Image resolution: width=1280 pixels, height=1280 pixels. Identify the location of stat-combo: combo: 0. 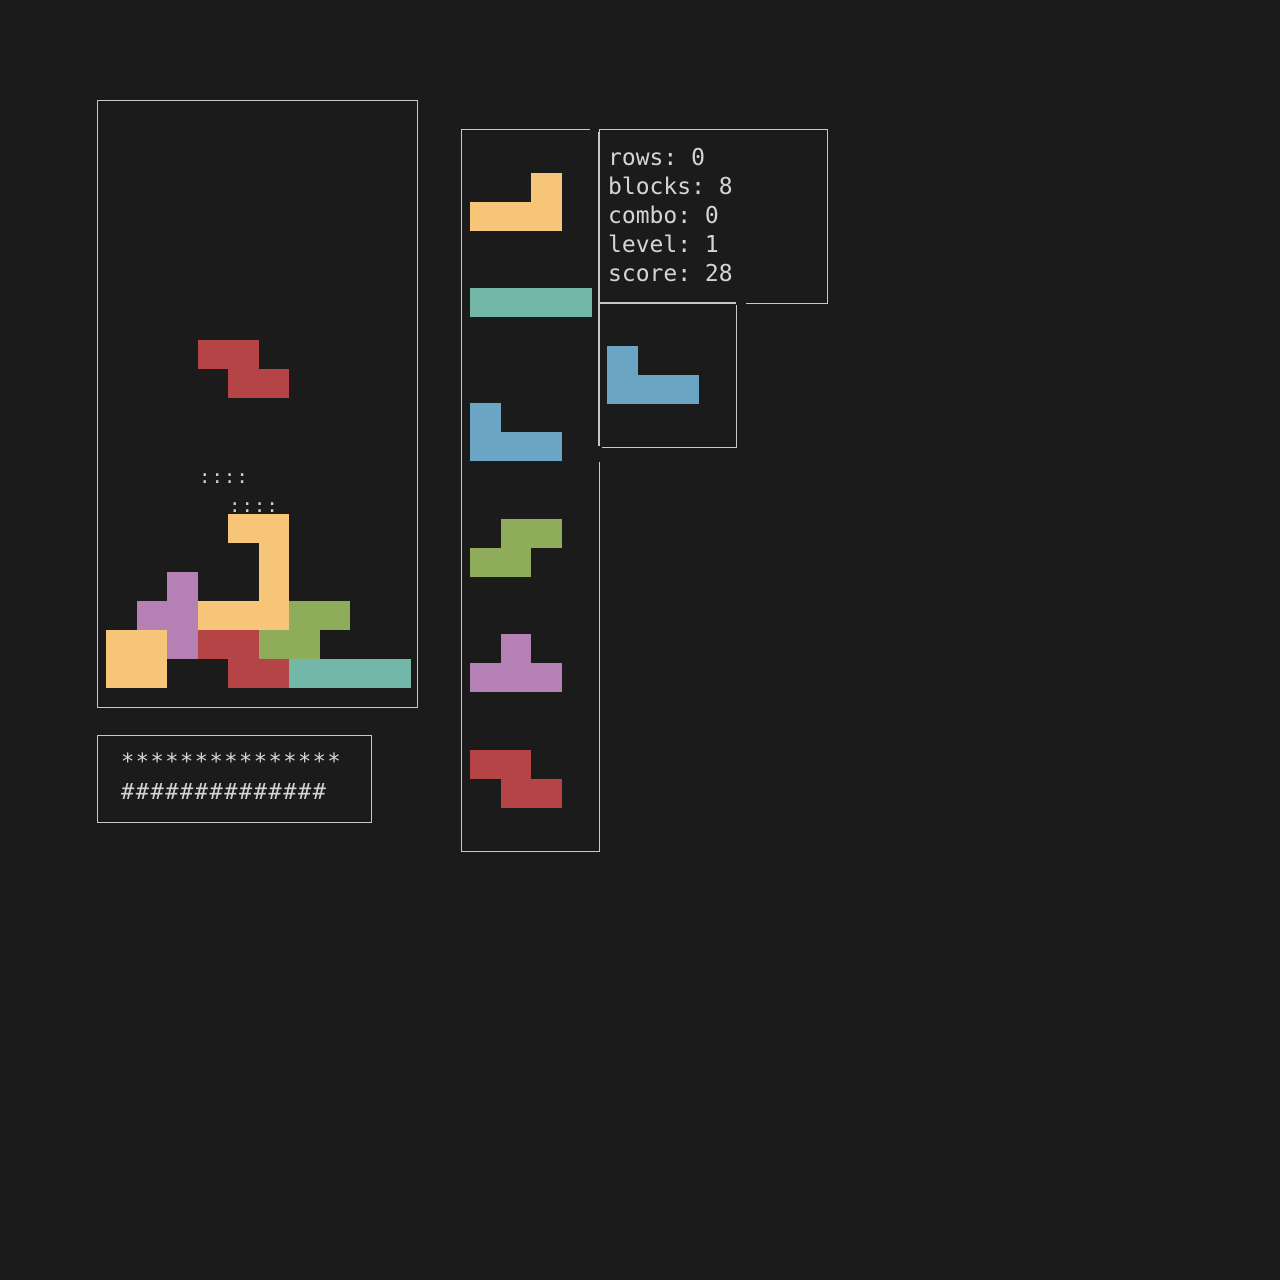
(663, 216).